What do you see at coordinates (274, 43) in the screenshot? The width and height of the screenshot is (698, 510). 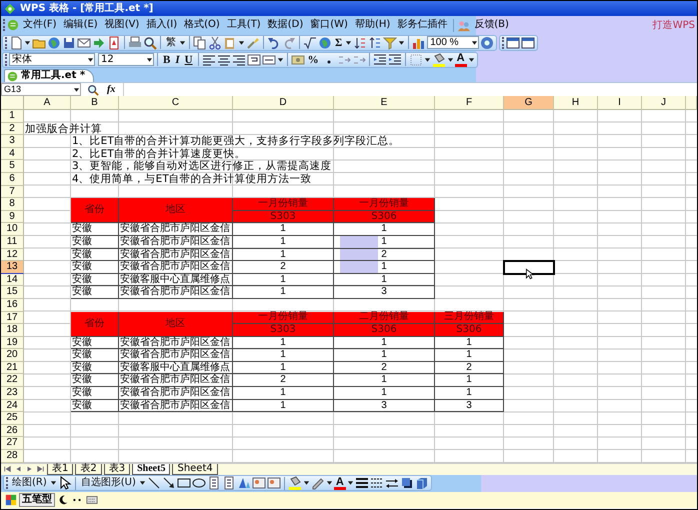 I see `undo-icon` at bounding box center [274, 43].